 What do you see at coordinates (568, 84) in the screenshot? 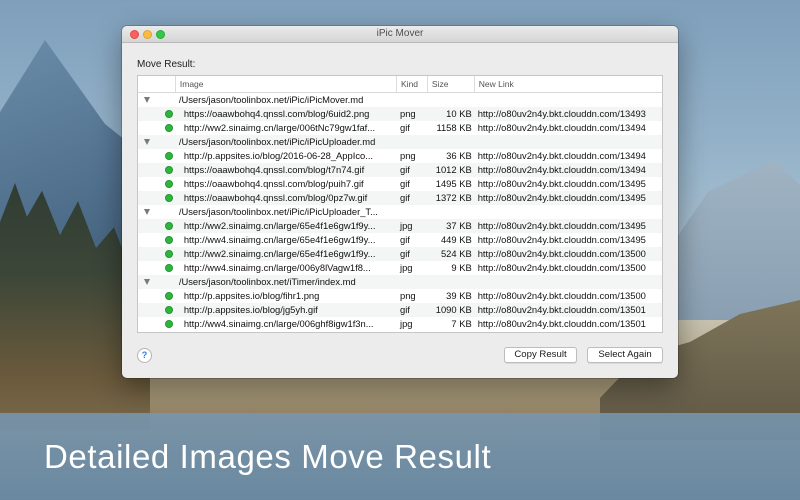
I see `new-link-column-header: New Link` at bounding box center [568, 84].